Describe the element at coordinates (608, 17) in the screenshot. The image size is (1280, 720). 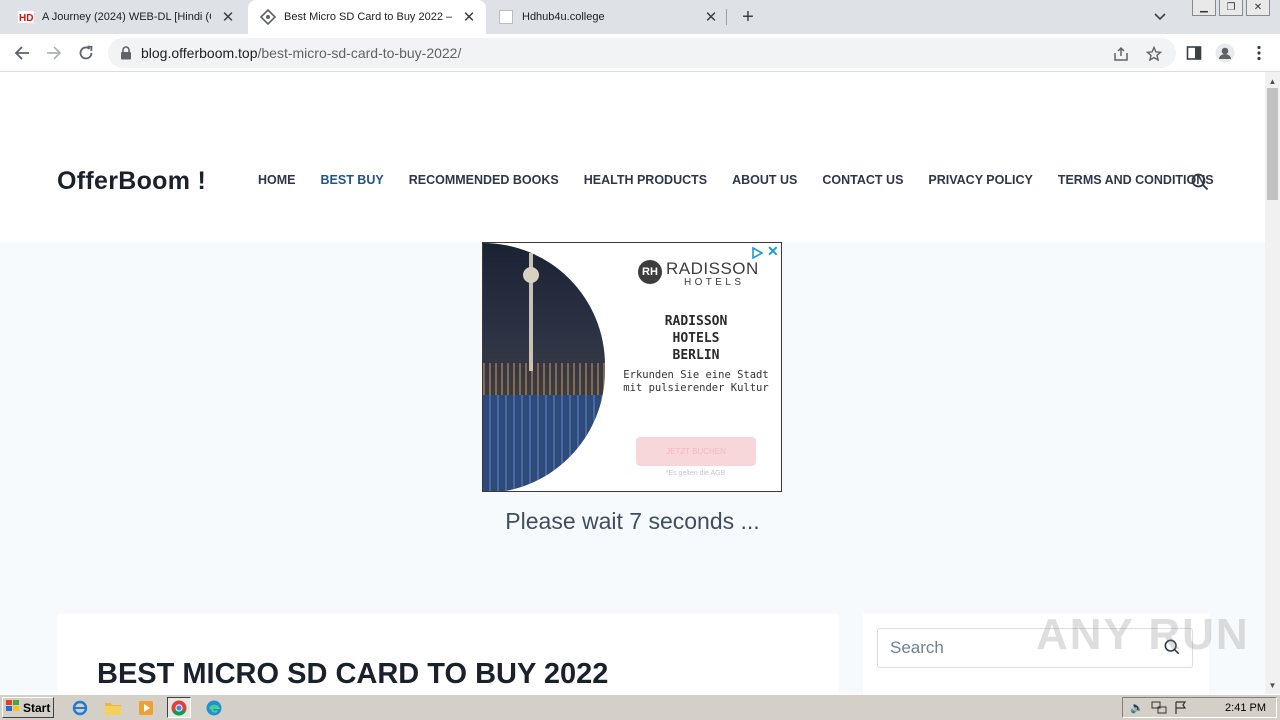
I see `tab-hdhub4u: Hdhub4u.college ✕` at that location.